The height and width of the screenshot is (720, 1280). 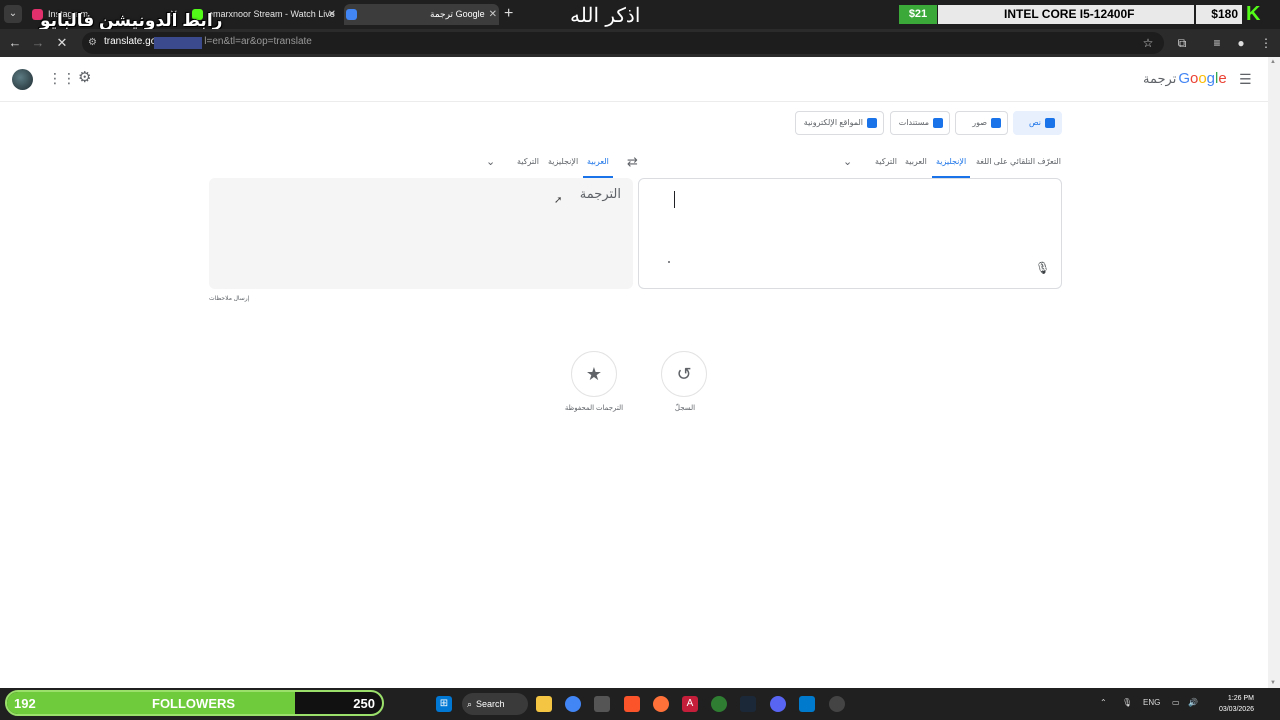 I want to click on profile-icon: ●, so click(x=1241, y=43).